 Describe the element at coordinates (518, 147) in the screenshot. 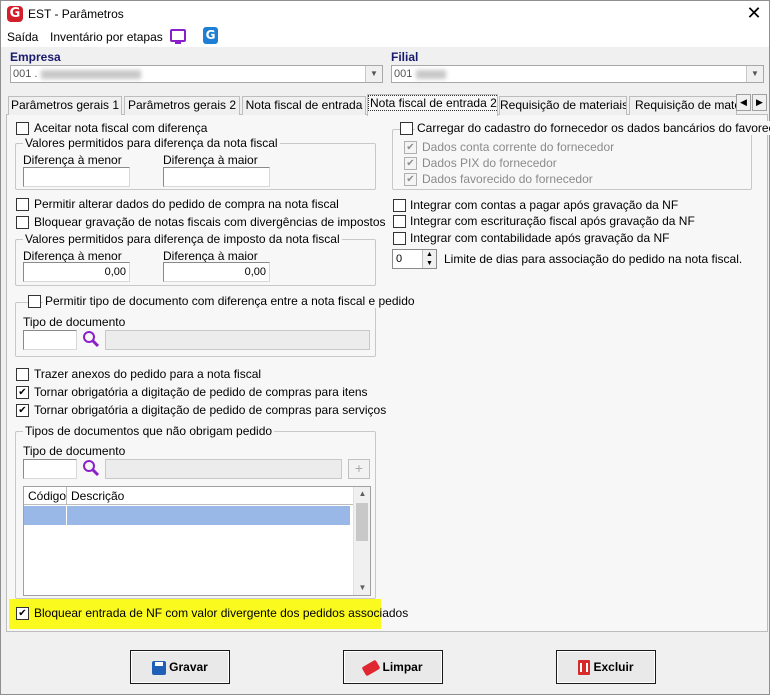

I see `bank-account-label: Dados conta corrente do fornecedor` at that location.